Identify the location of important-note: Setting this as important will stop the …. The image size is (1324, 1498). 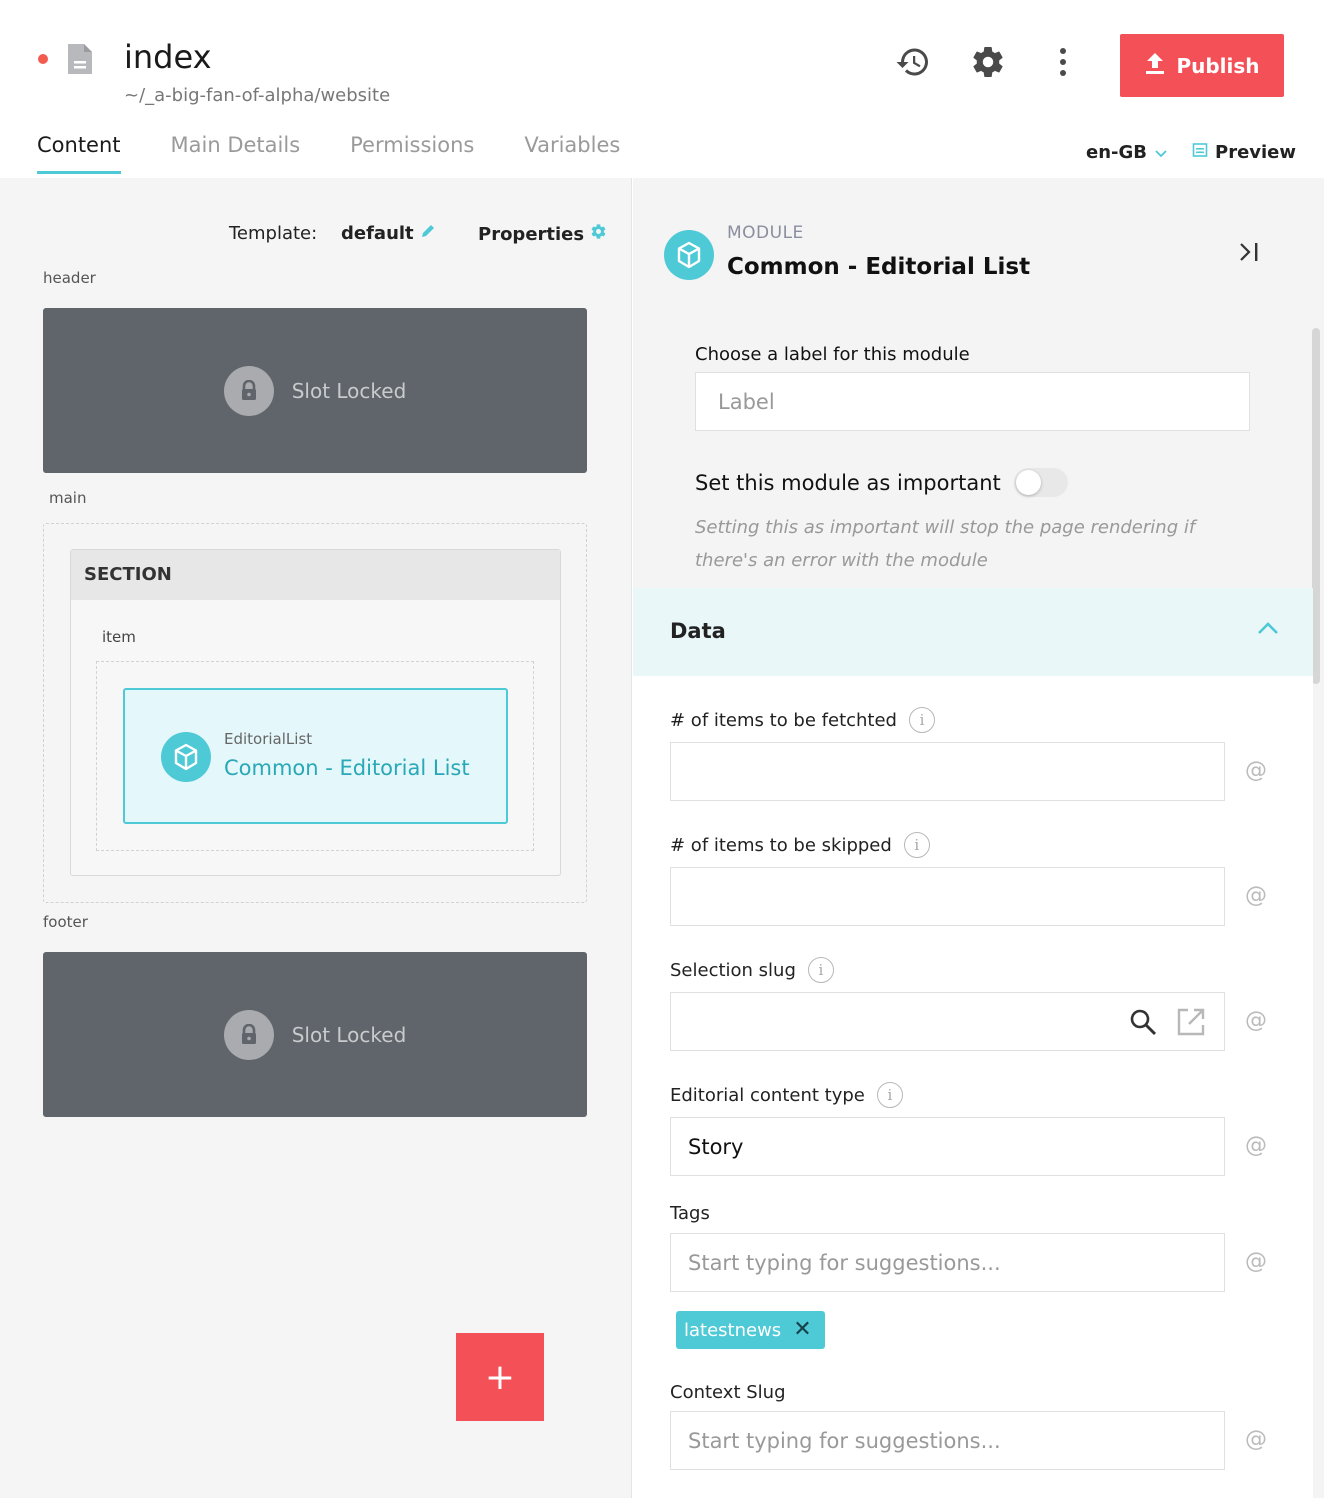
(945, 544).